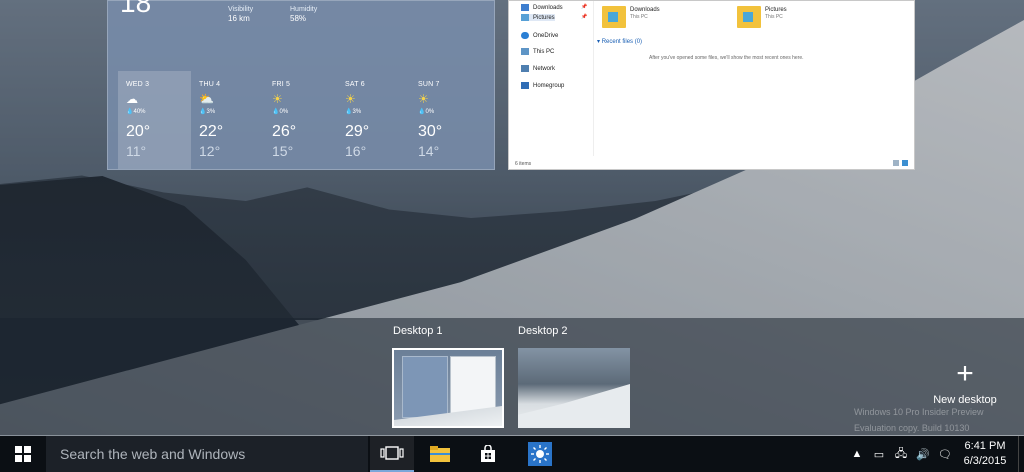 The height and width of the screenshot is (472, 1024). Describe the element at coordinates (523, 164) in the screenshot. I see `status-bar-count: 6 items` at that location.